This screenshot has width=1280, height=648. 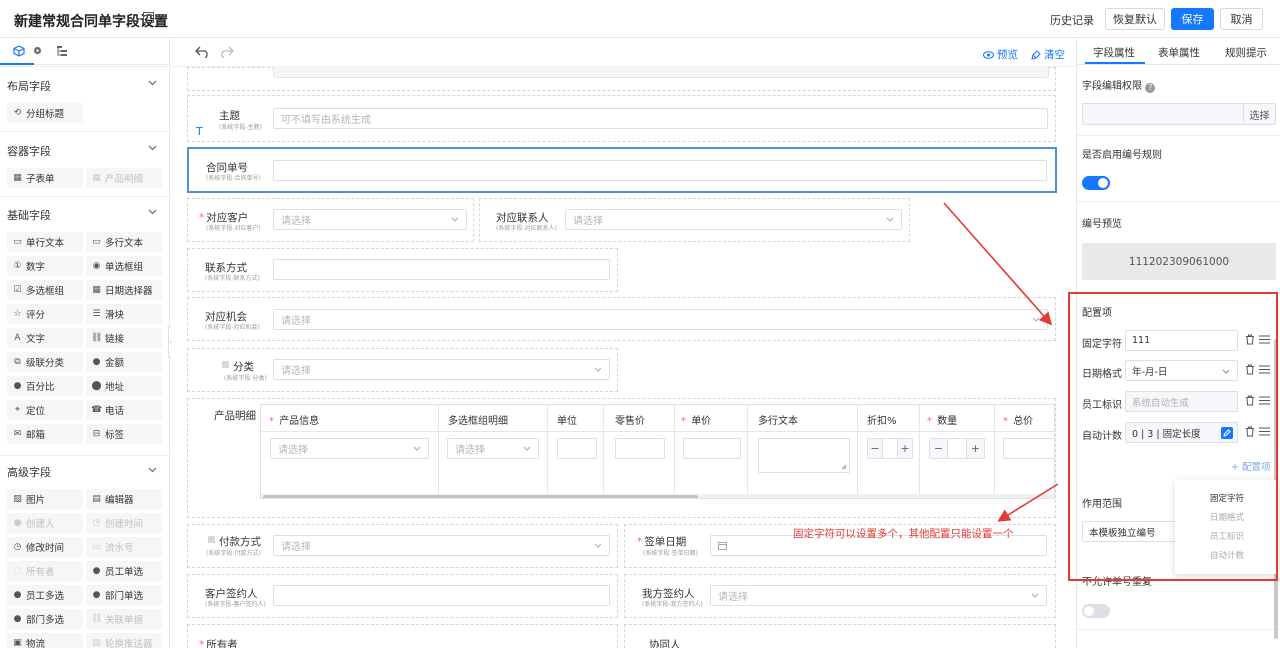 I want to click on form-row-our-signer: 我方签约人 (系统字段-我方签约人) 请选择, so click(x=840, y=596).